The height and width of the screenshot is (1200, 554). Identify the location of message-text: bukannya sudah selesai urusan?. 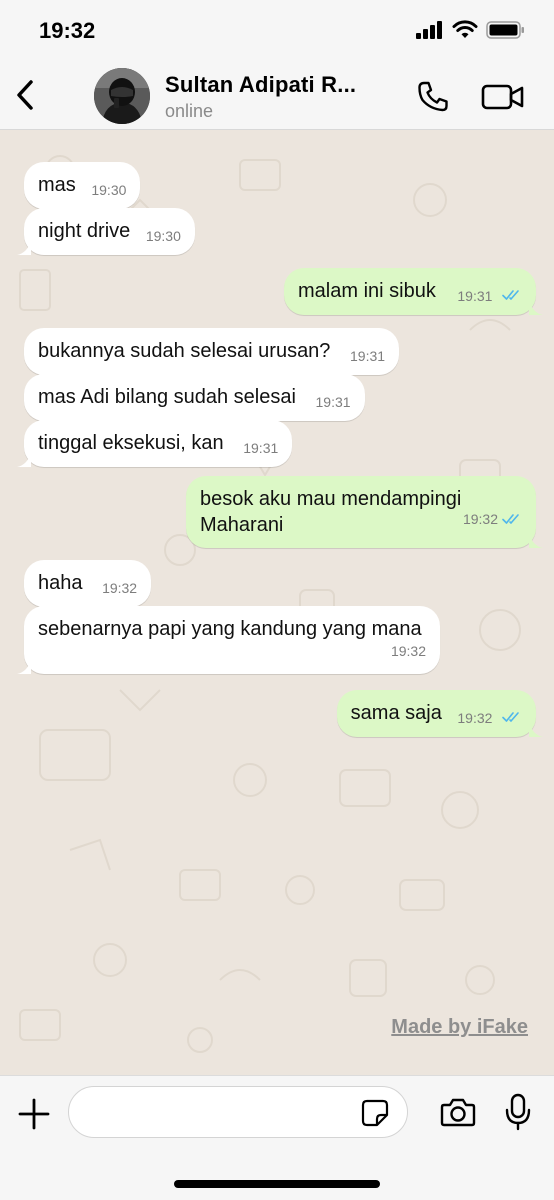
(184, 351).